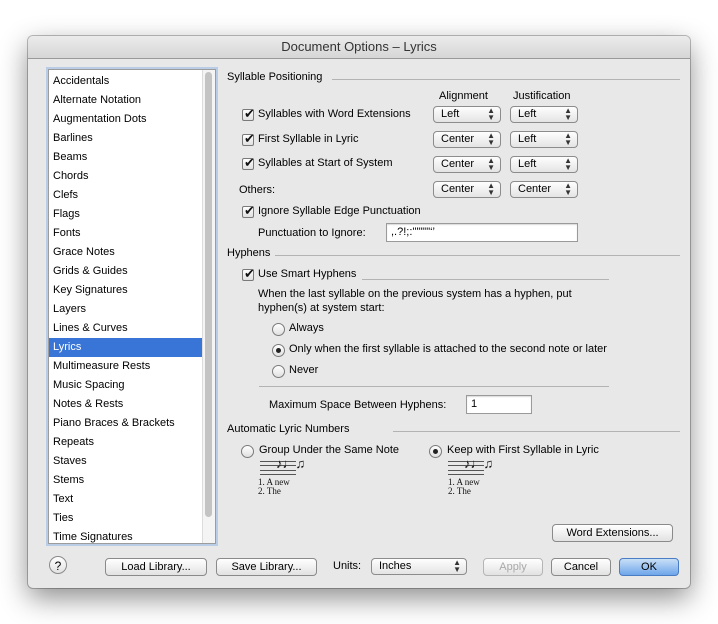 Image resolution: width=718 pixels, height=624 pixels. Describe the element at coordinates (248, 274) in the screenshot. I see `smart-hyphens-checkbox` at that location.